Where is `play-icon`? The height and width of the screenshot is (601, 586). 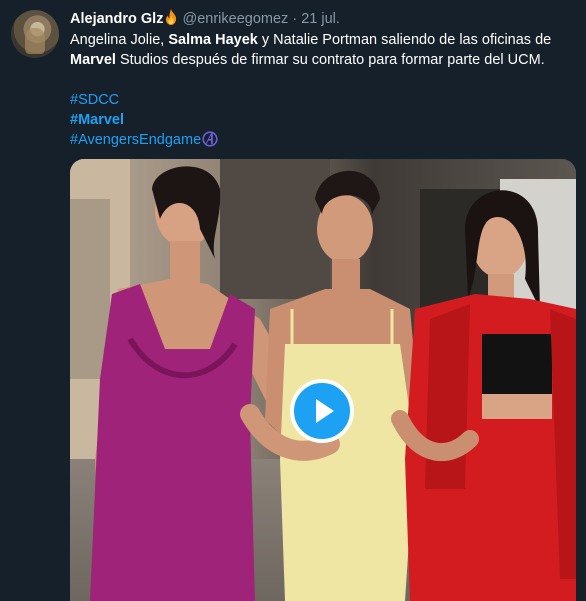
play-icon is located at coordinates (325, 411).